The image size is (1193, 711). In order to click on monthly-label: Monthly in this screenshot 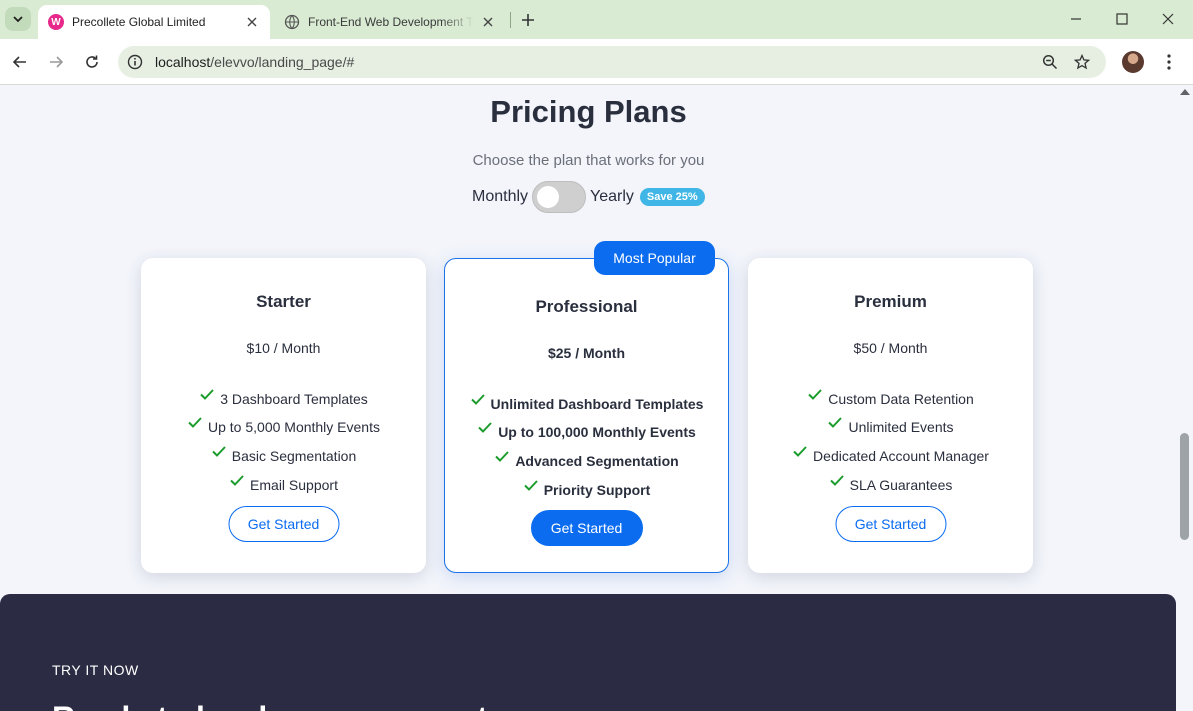, I will do `click(500, 196)`.